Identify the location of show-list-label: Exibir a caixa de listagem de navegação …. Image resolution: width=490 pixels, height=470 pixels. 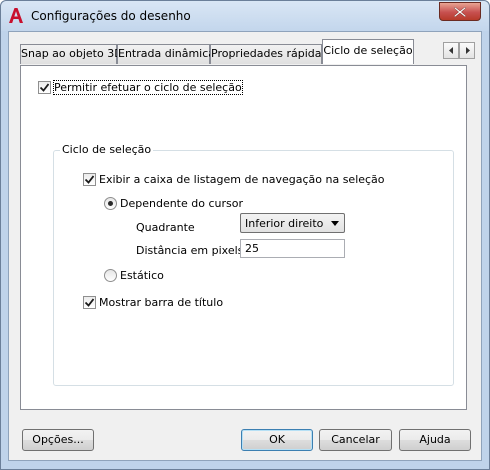
(242, 179).